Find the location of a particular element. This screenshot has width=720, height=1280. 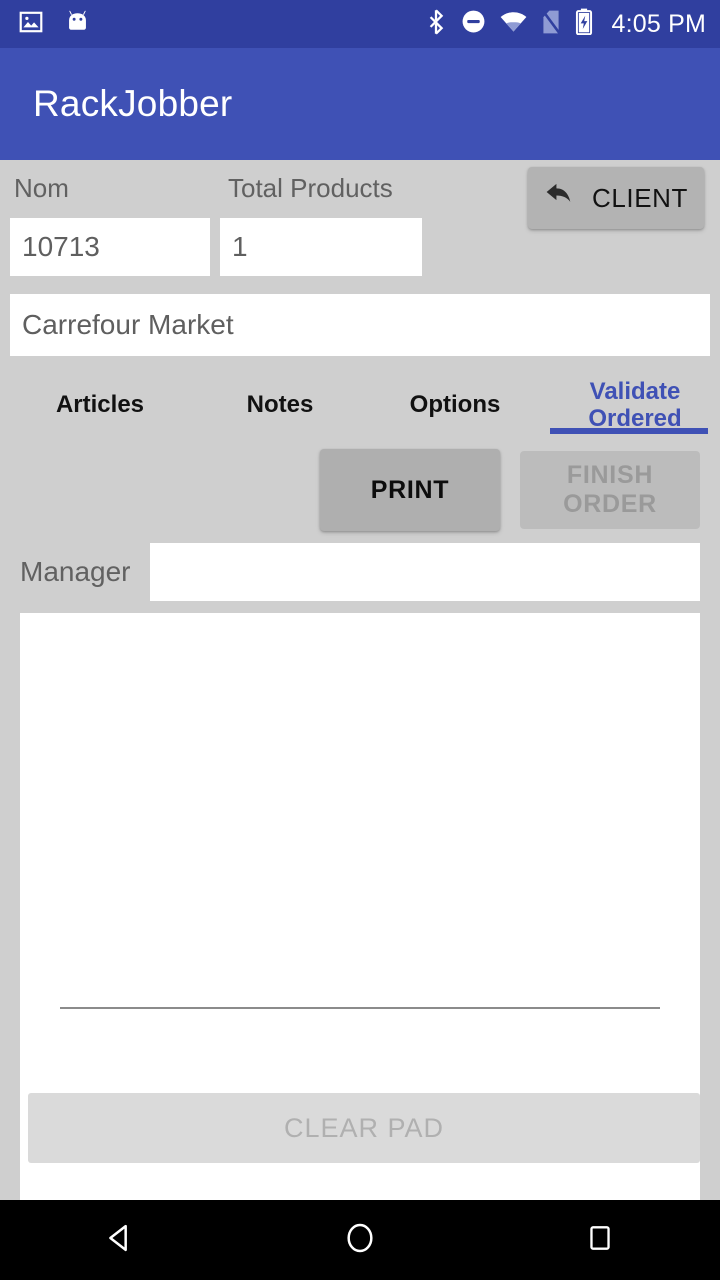

tab-notes: Notes is located at coordinates (280, 404).